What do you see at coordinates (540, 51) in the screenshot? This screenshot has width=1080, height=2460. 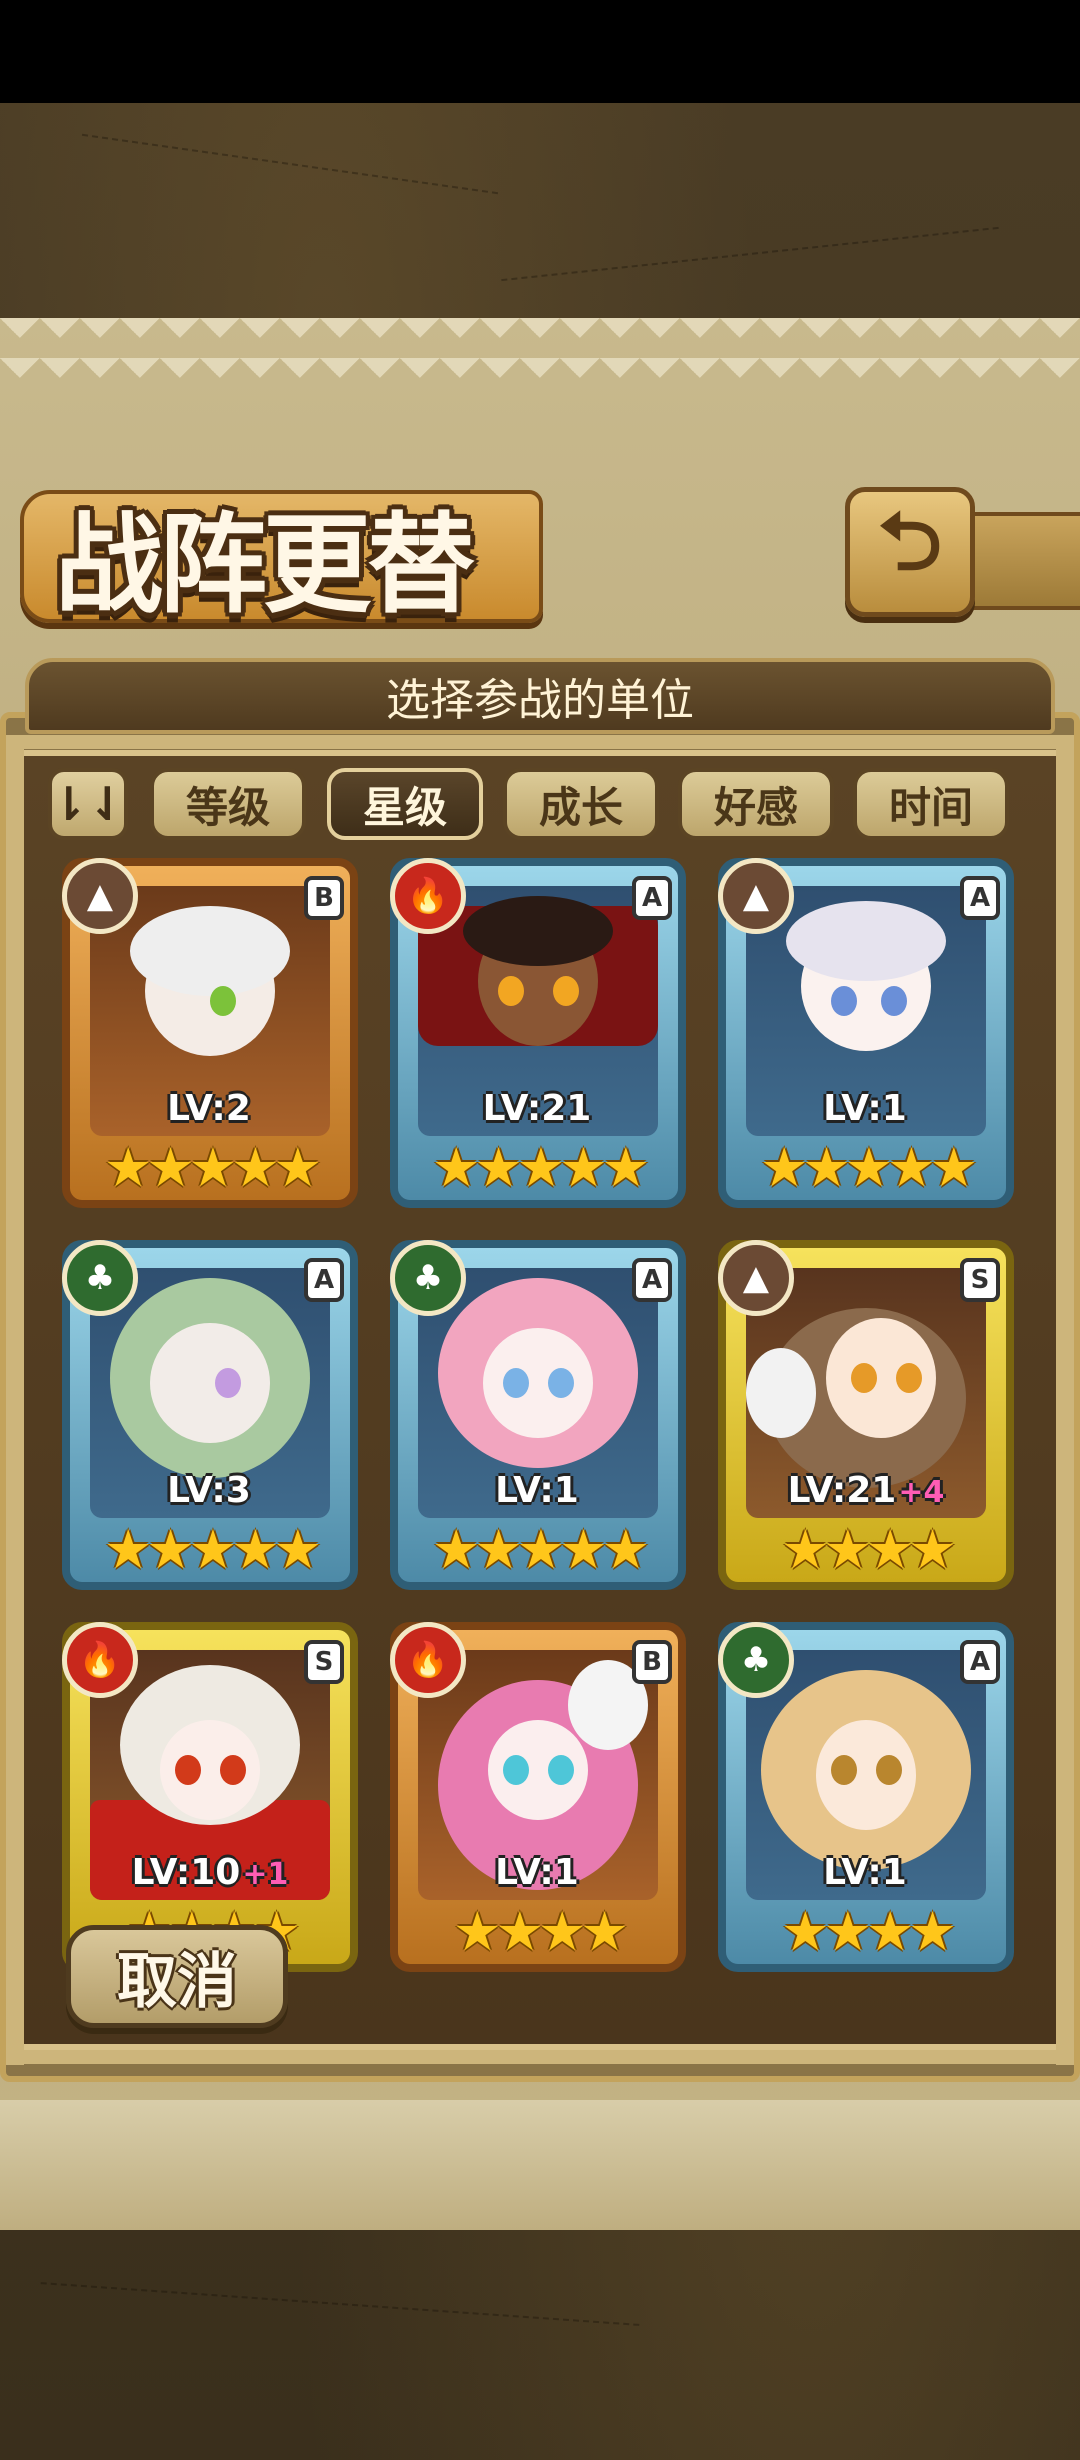 I see `status-bar` at bounding box center [540, 51].